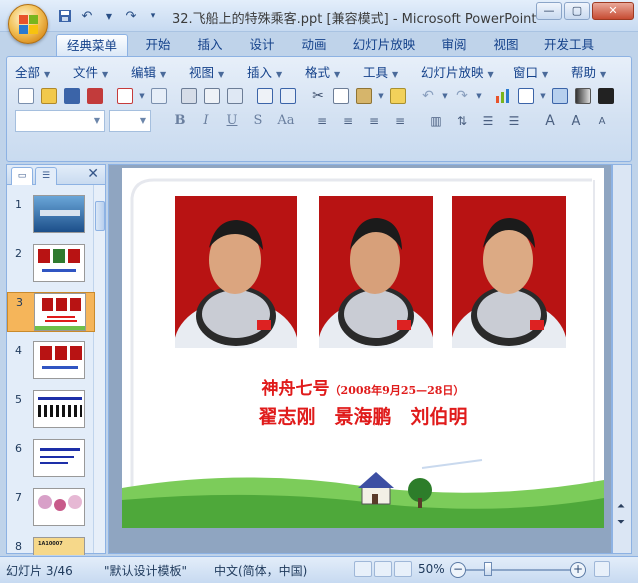  I want to click on menu-view: 视图 ▼, so click(218, 73).